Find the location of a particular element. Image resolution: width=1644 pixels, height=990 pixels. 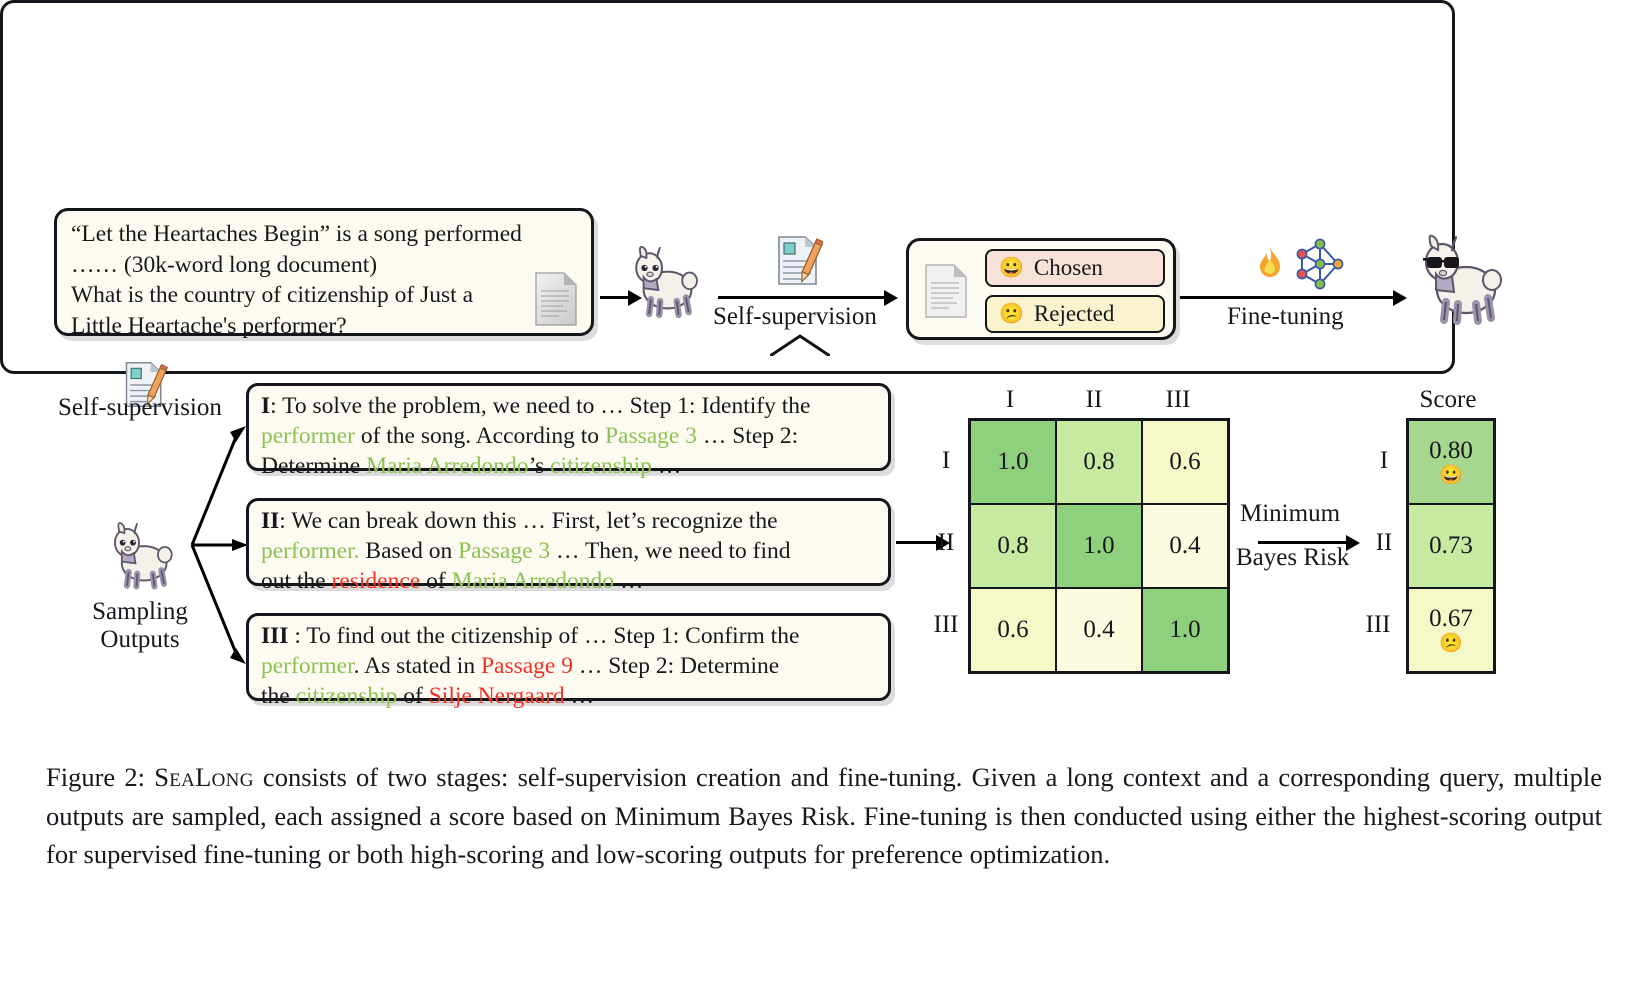

arrow-head is located at coordinates (891, 298).